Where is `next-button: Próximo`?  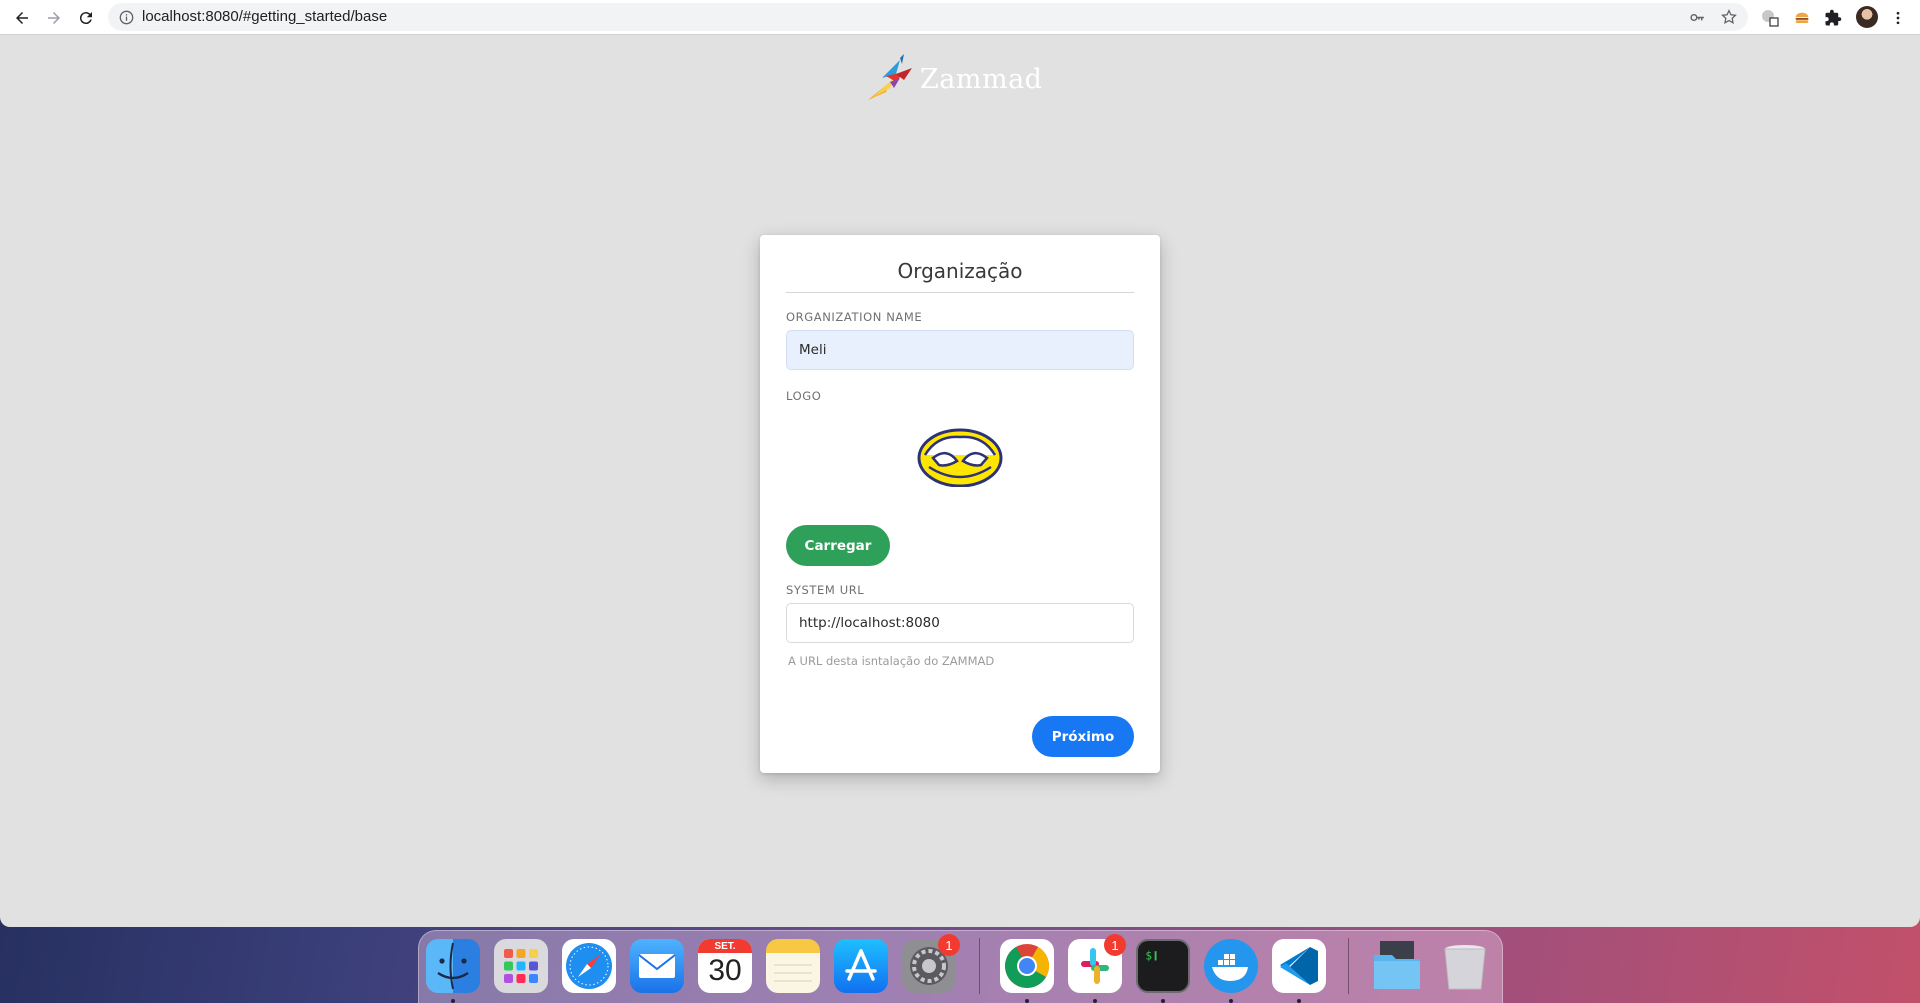
next-button: Próximo is located at coordinates (1083, 736).